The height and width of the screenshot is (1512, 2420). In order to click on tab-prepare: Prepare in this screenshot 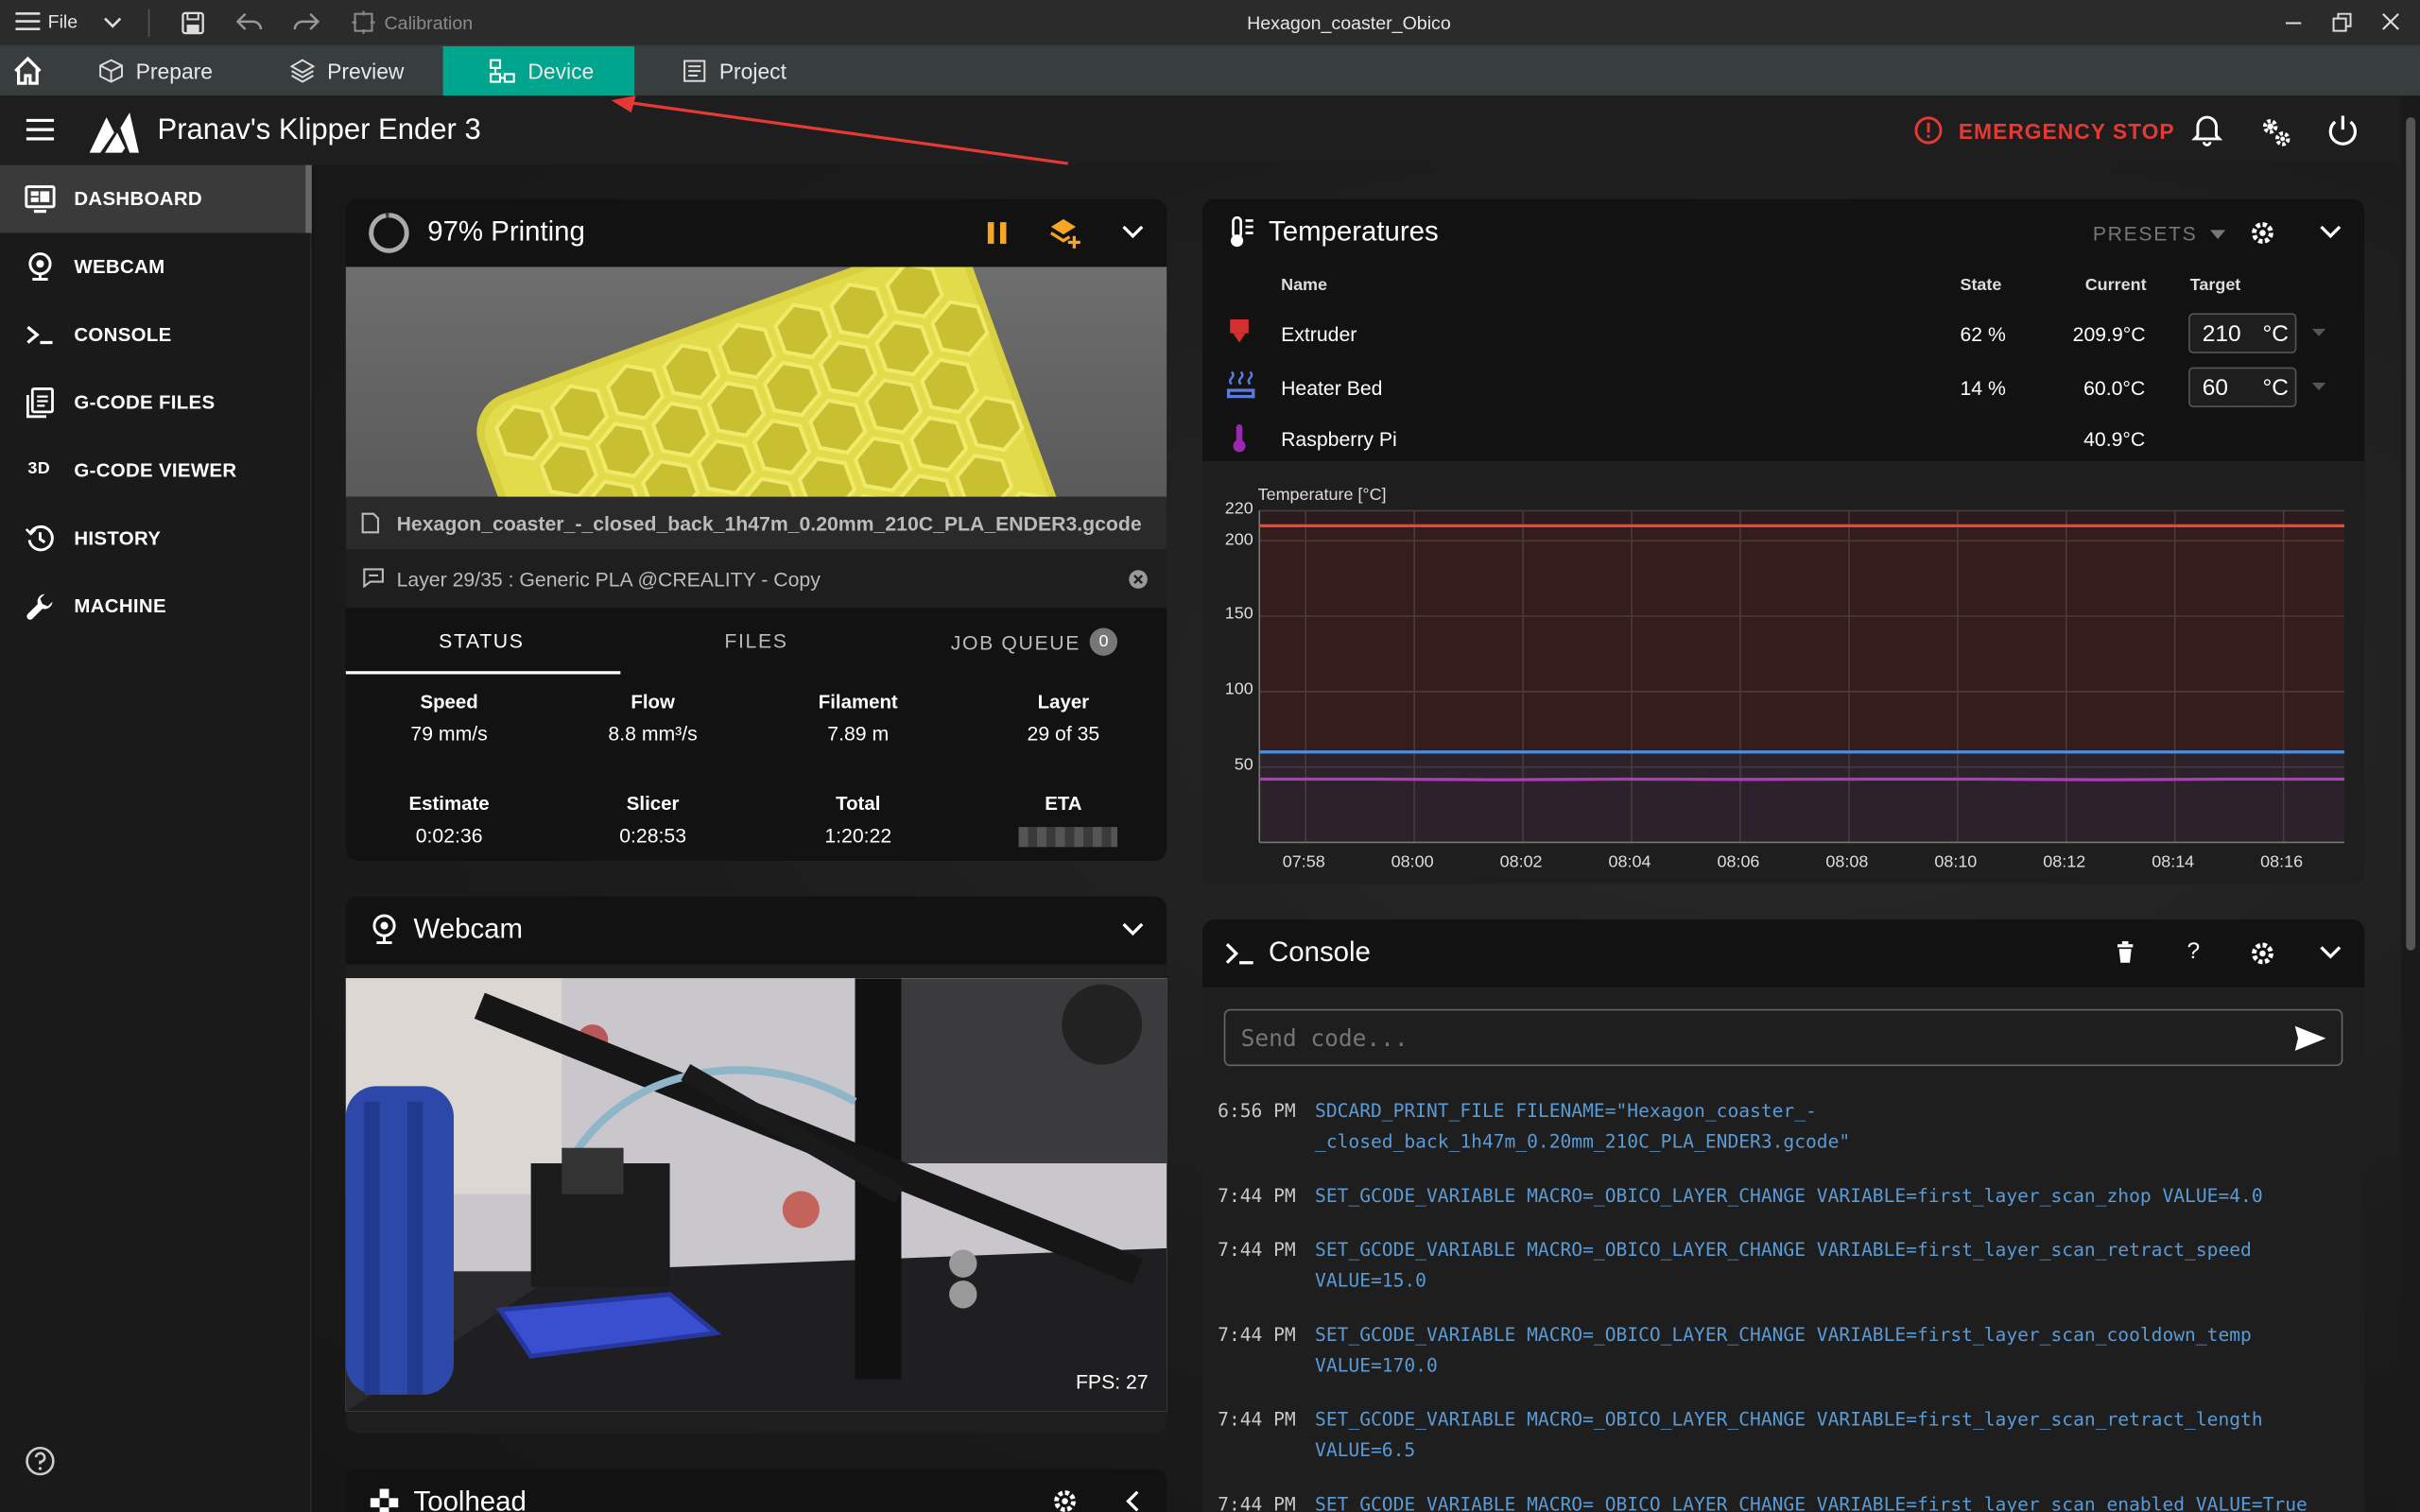, I will do `click(171, 70)`.